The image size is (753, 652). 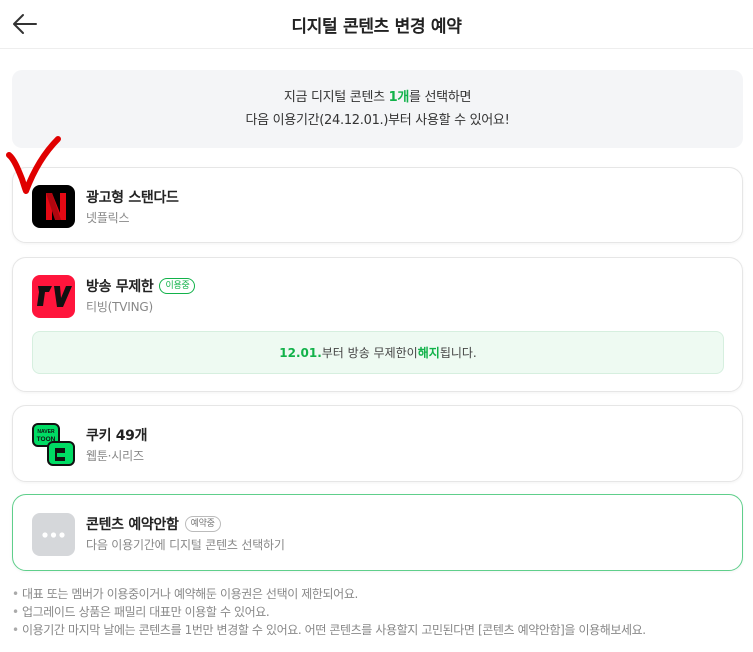 What do you see at coordinates (53, 534) in the screenshot?
I see `more-dots-icon` at bounding box center [53, 534].